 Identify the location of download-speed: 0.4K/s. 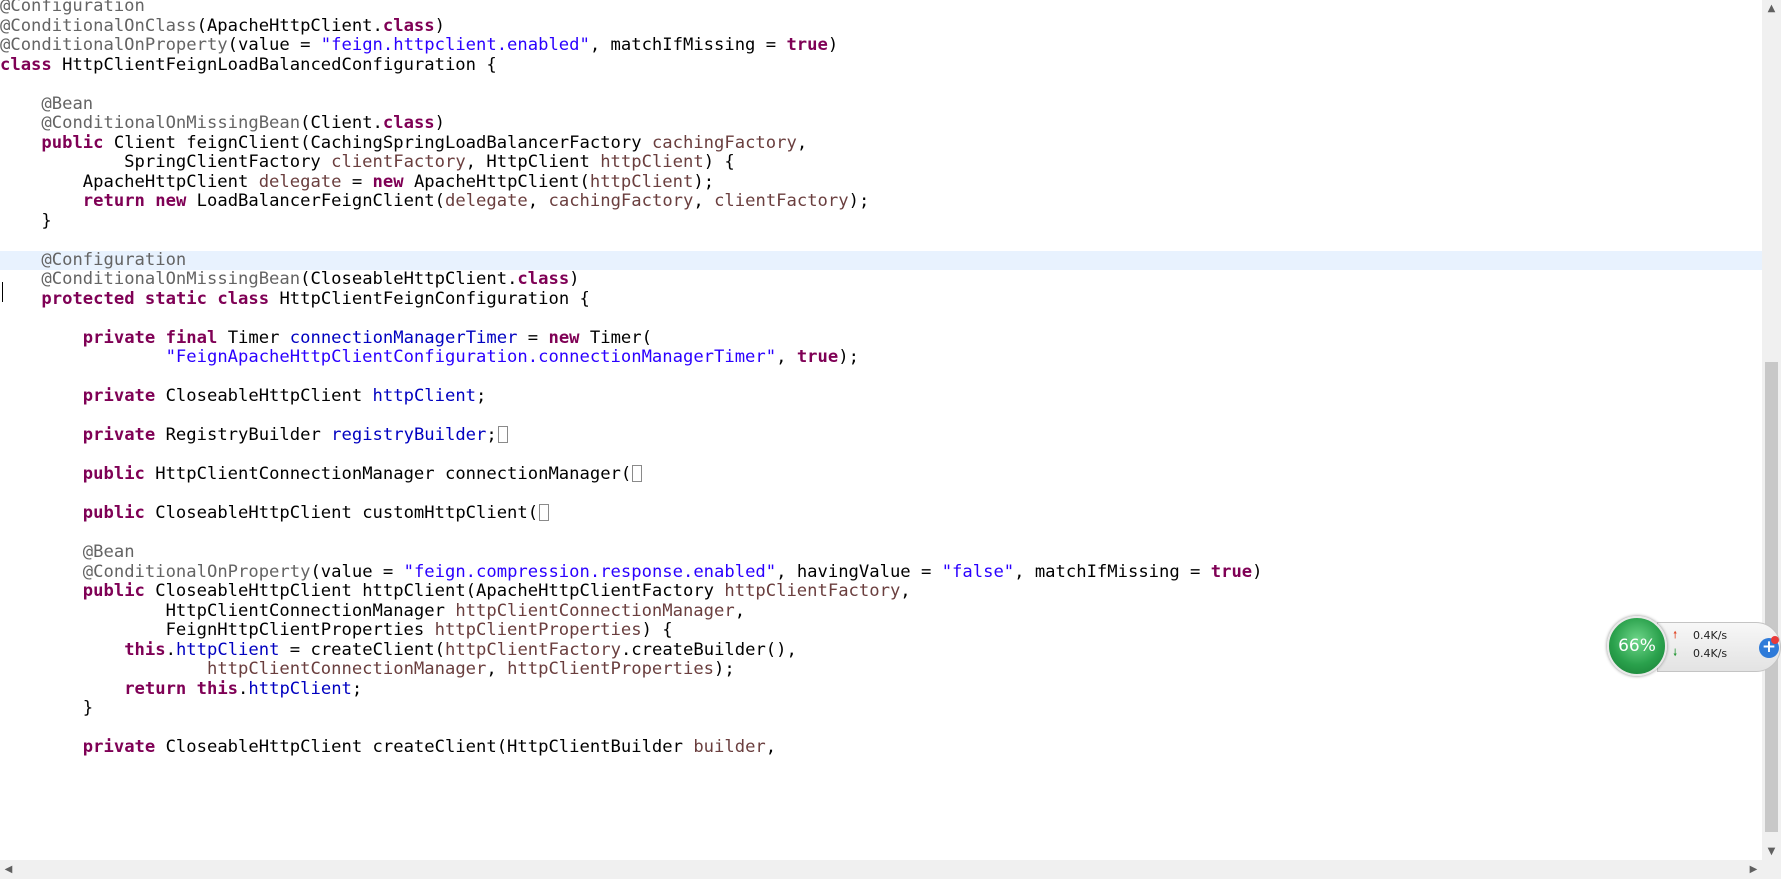
(1710, 653).